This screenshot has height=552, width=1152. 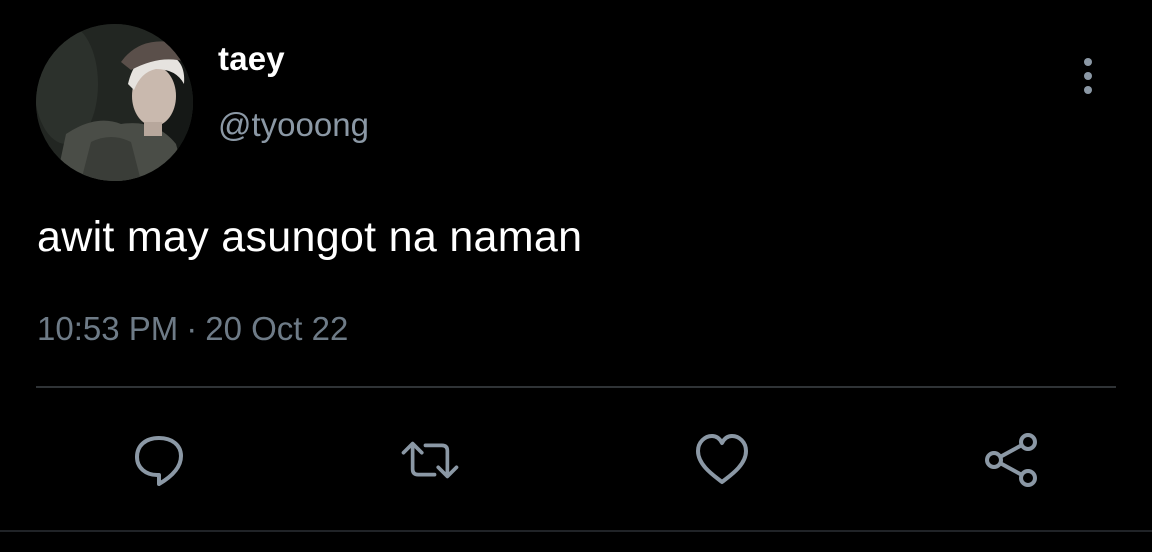 What do you see at coordinates (576, 460) in the screenshot?
I see `action-bar` at bounding box center [576, 460].